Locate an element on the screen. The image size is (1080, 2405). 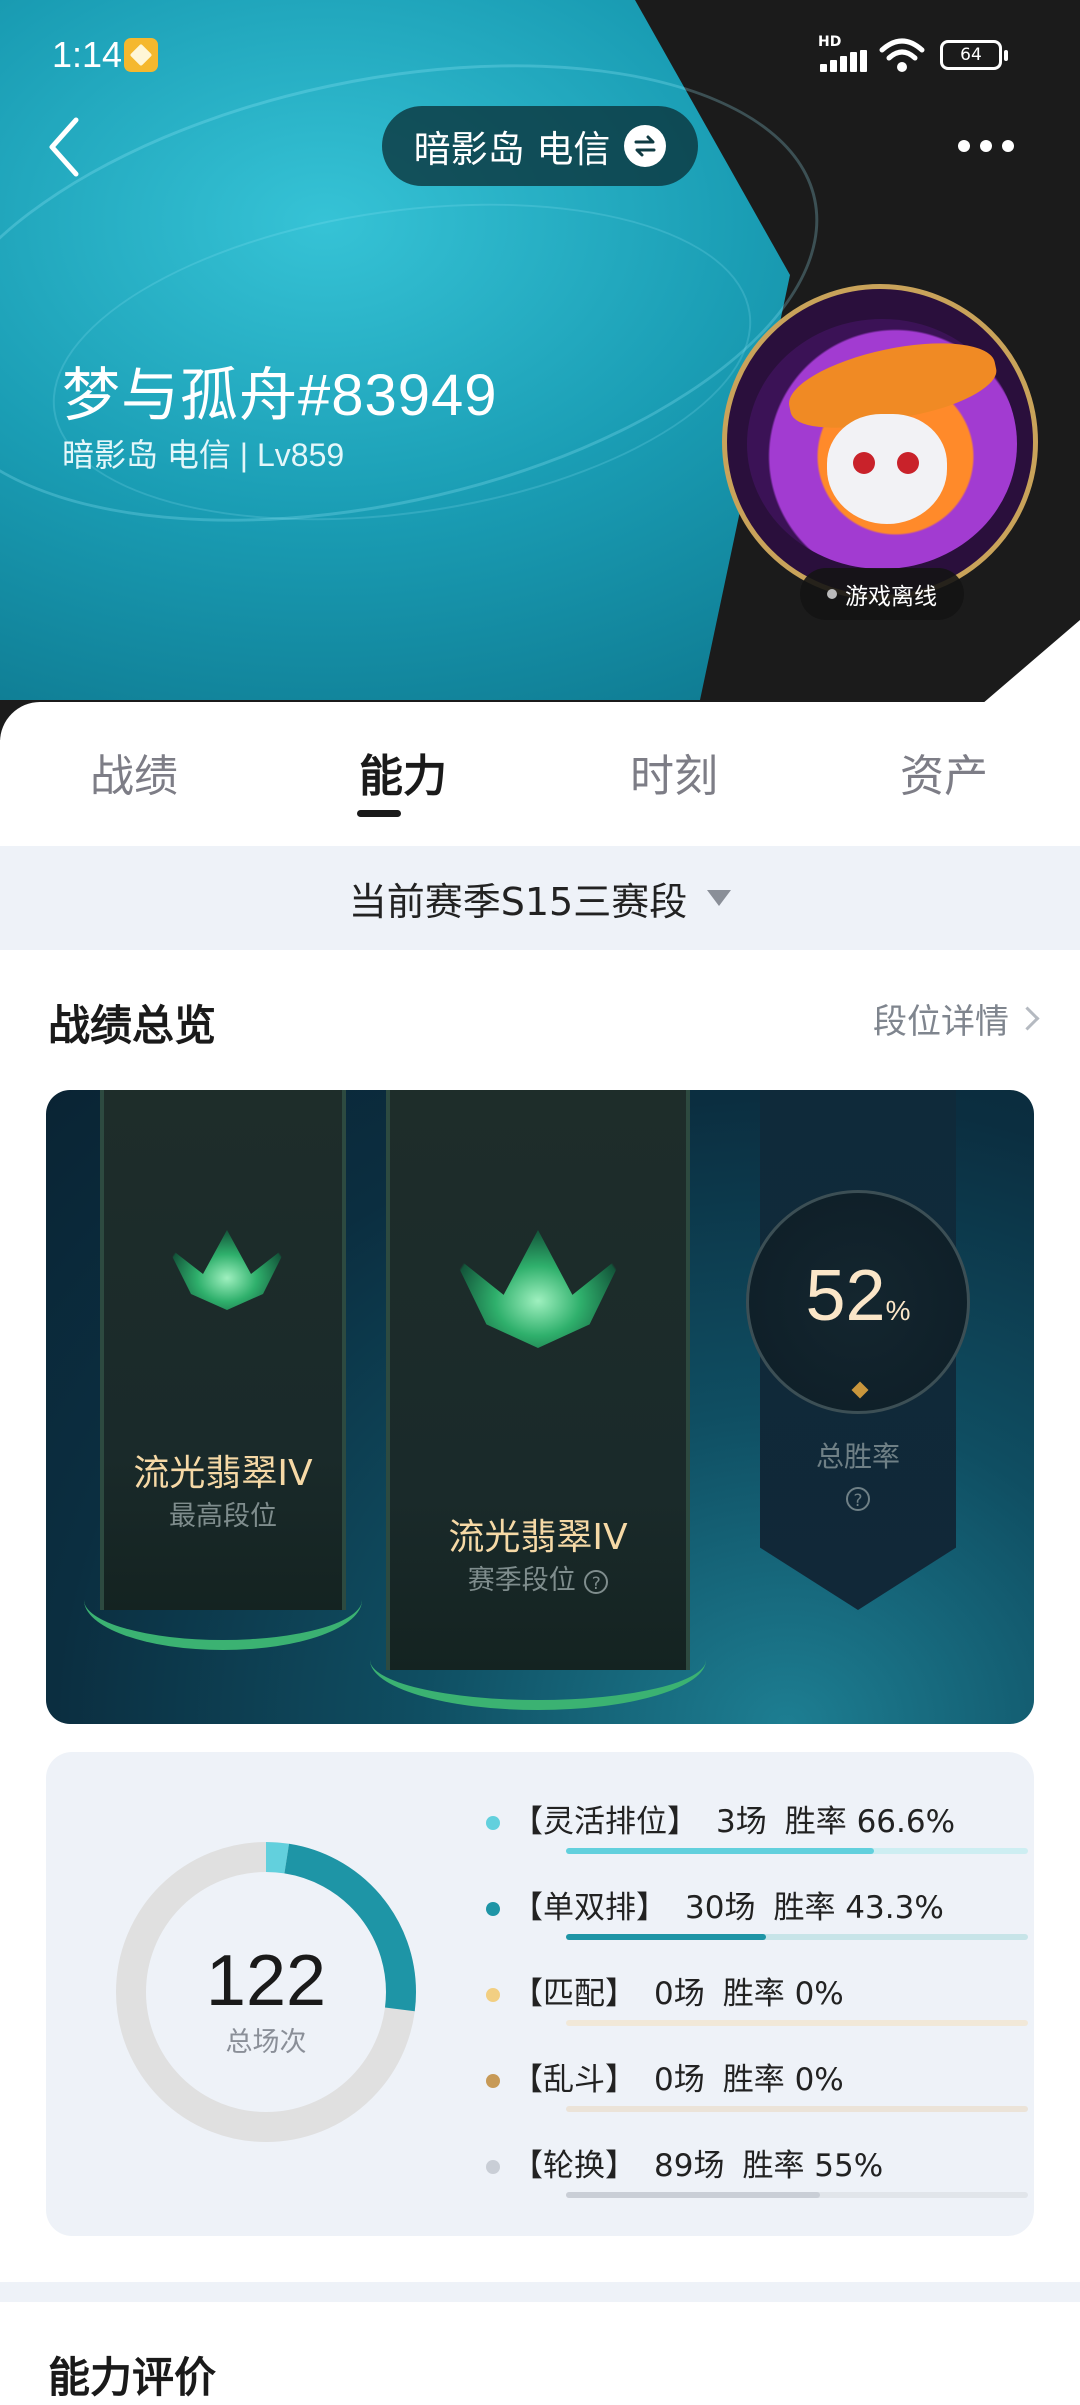
winrate-label: 总胜率 is located at coordinates (857, 1456).